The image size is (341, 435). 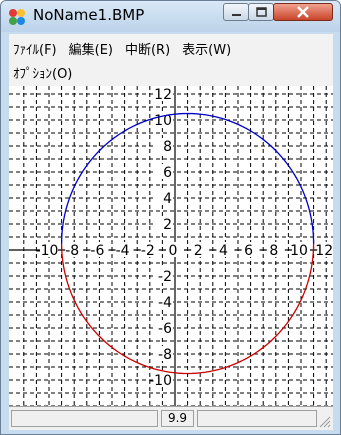 I want to click on menu-interrupt: 中断(R), so click(x=147, y=48).